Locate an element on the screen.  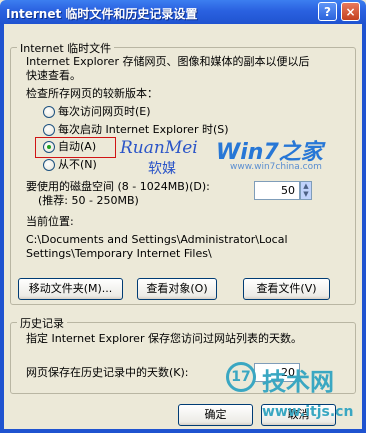
current-location-label: 当前位置: is located at coordinates (50, 221).